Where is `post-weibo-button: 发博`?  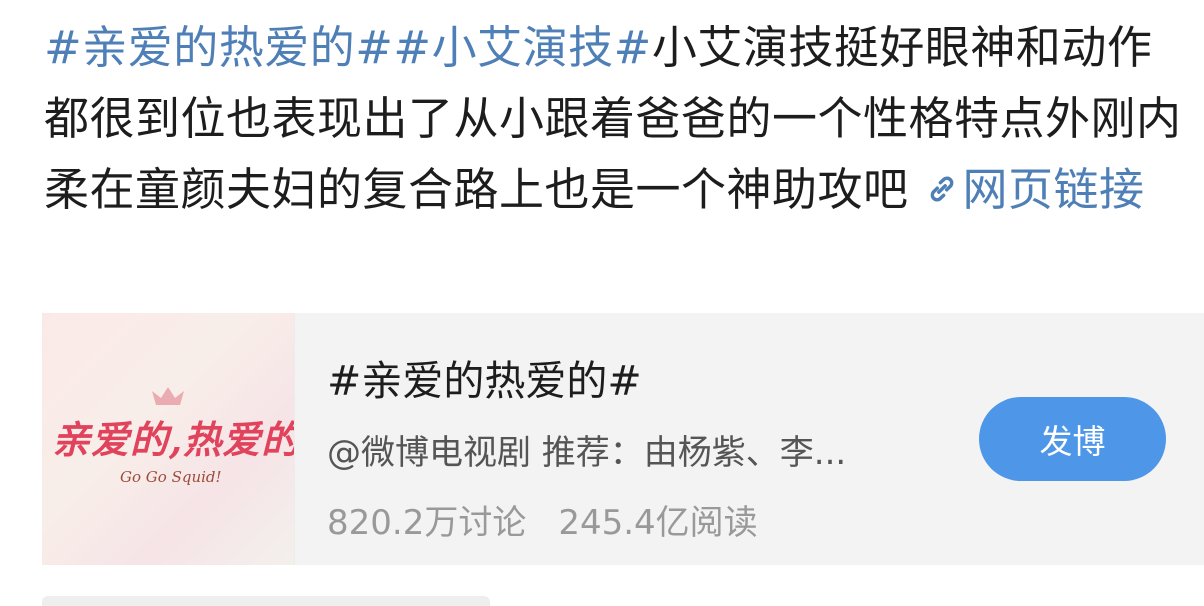
post-weibo-button: 发博 is located at coordinates (1072, 439).